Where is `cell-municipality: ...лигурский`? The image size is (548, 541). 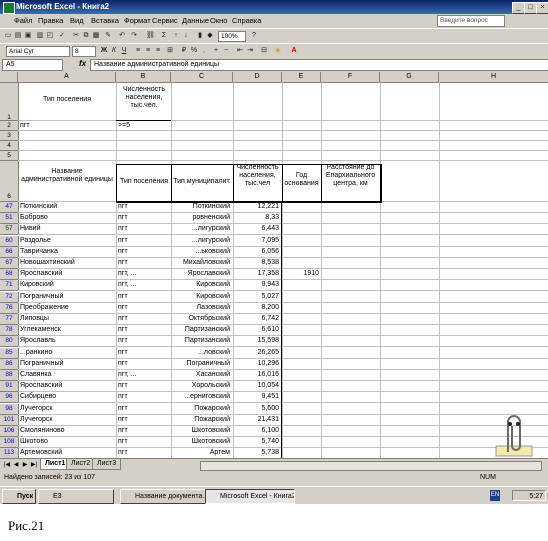 cell-municipality: ...лигурский is located at coordinates (201, 240).